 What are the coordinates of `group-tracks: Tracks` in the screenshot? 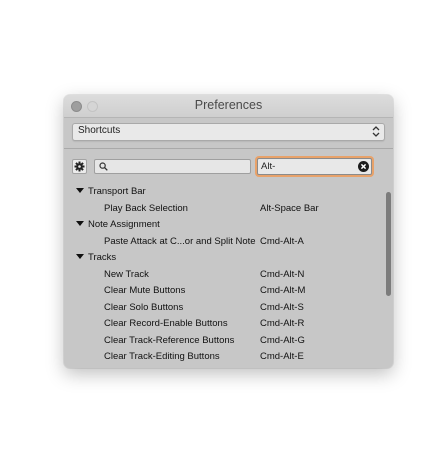 It's located at (216, 257).